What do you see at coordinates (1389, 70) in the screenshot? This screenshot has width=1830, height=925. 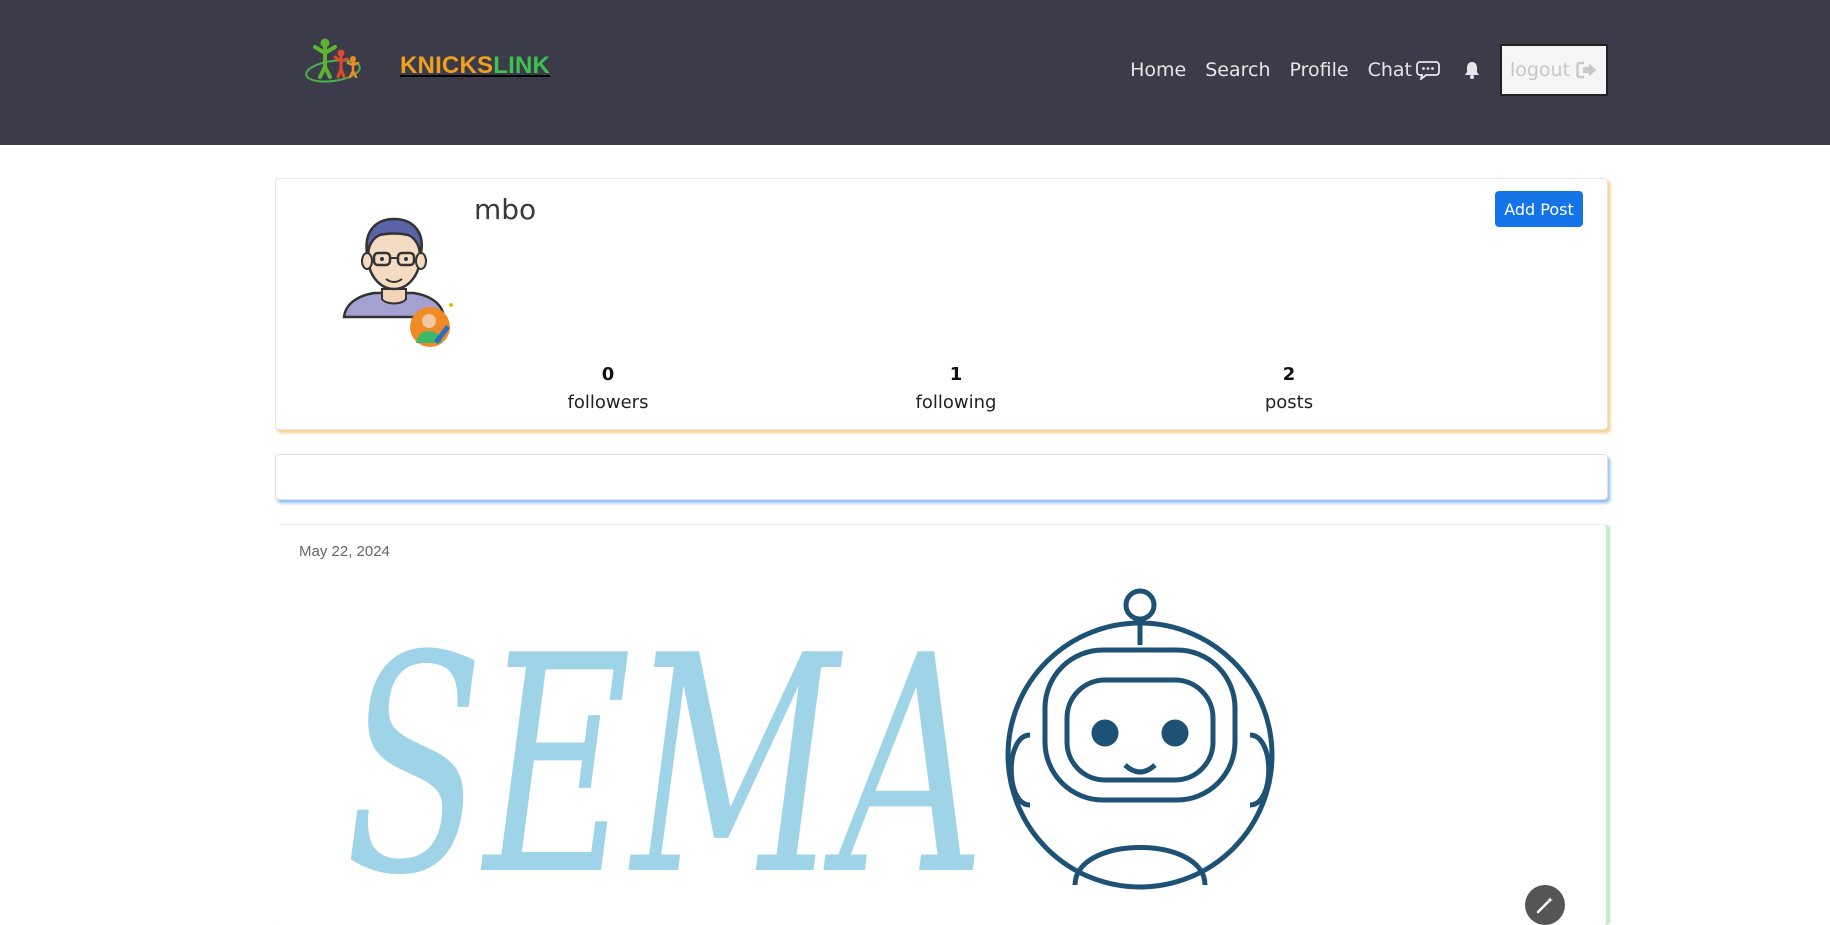 I see `nav-chat-label: Chat` at bounding box center [1389, 70].